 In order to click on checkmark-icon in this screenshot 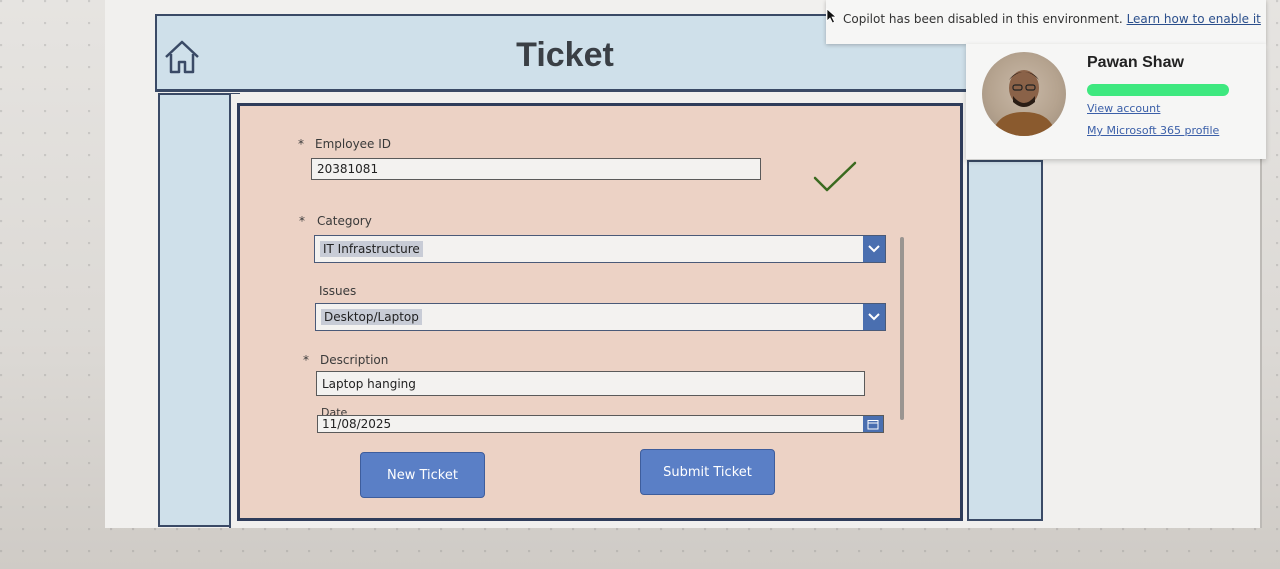, I will do `click(835, 176)`.